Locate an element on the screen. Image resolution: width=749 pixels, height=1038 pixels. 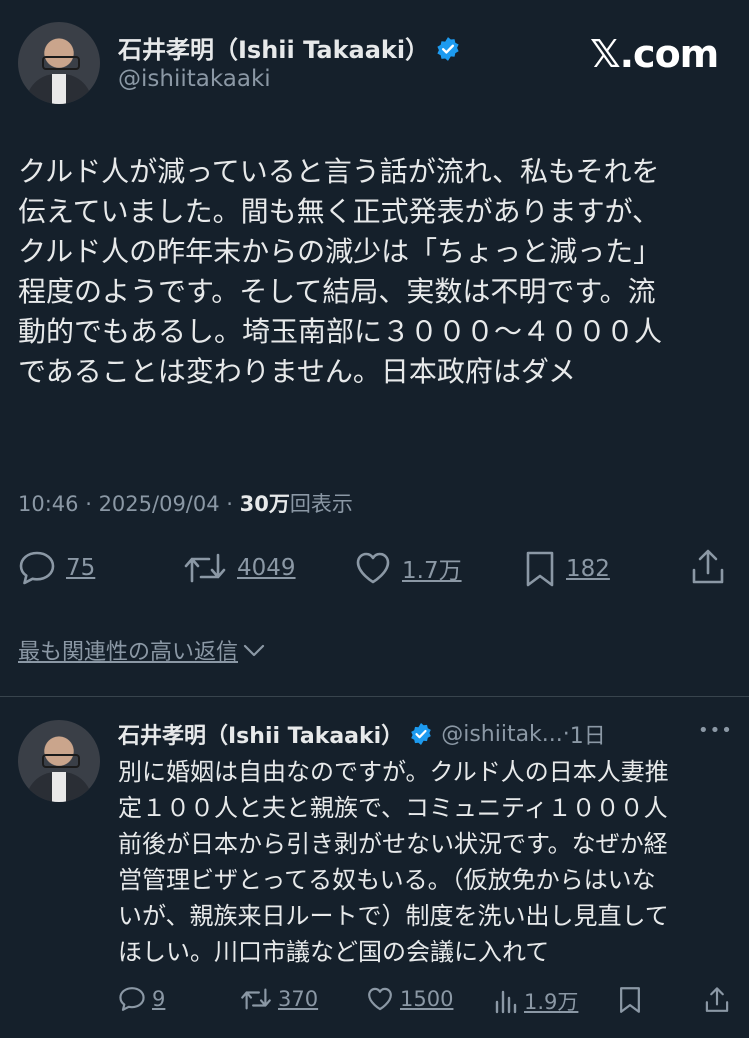
reply-age: 1日 is located at coordinates (588, 734).